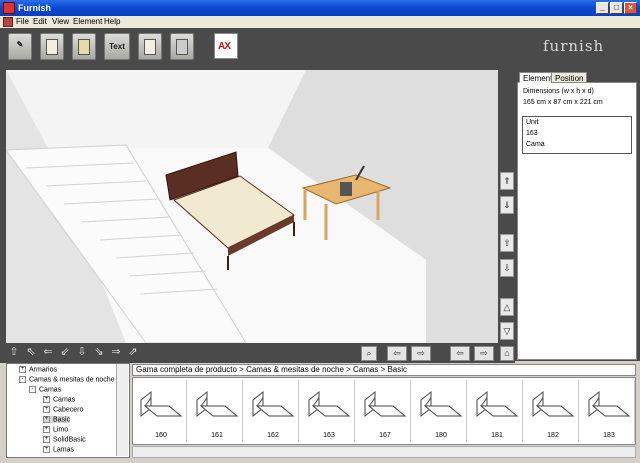 The height and width of the screenshot is (463, 640). What do you see at coordinates (82, 352) in the screenshot?
I see `view-arrow-icon-5: ⇩` at bounding box center [82, 352].